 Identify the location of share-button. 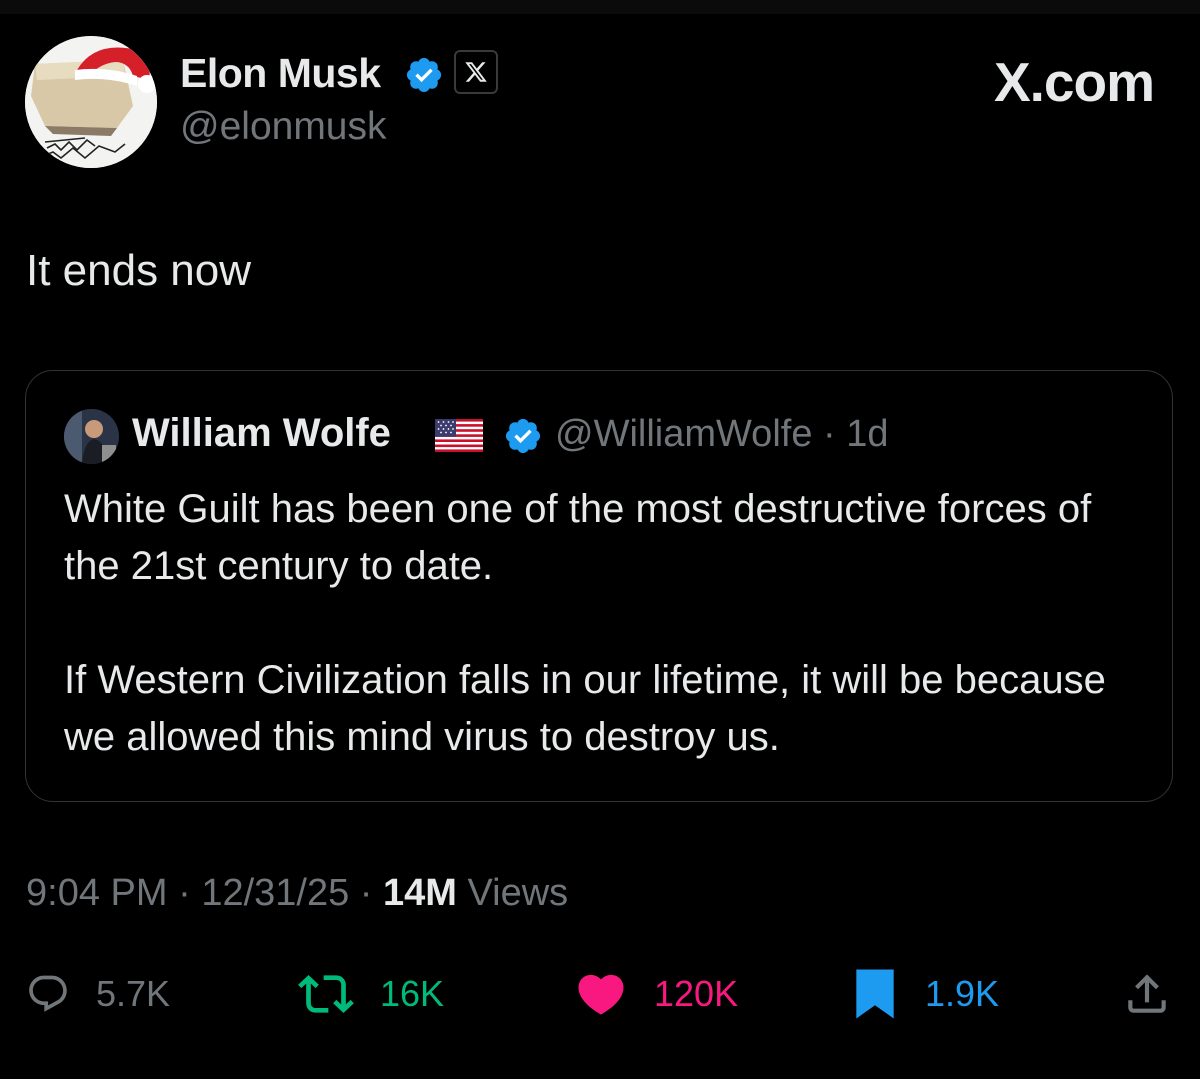
(1147, 994).